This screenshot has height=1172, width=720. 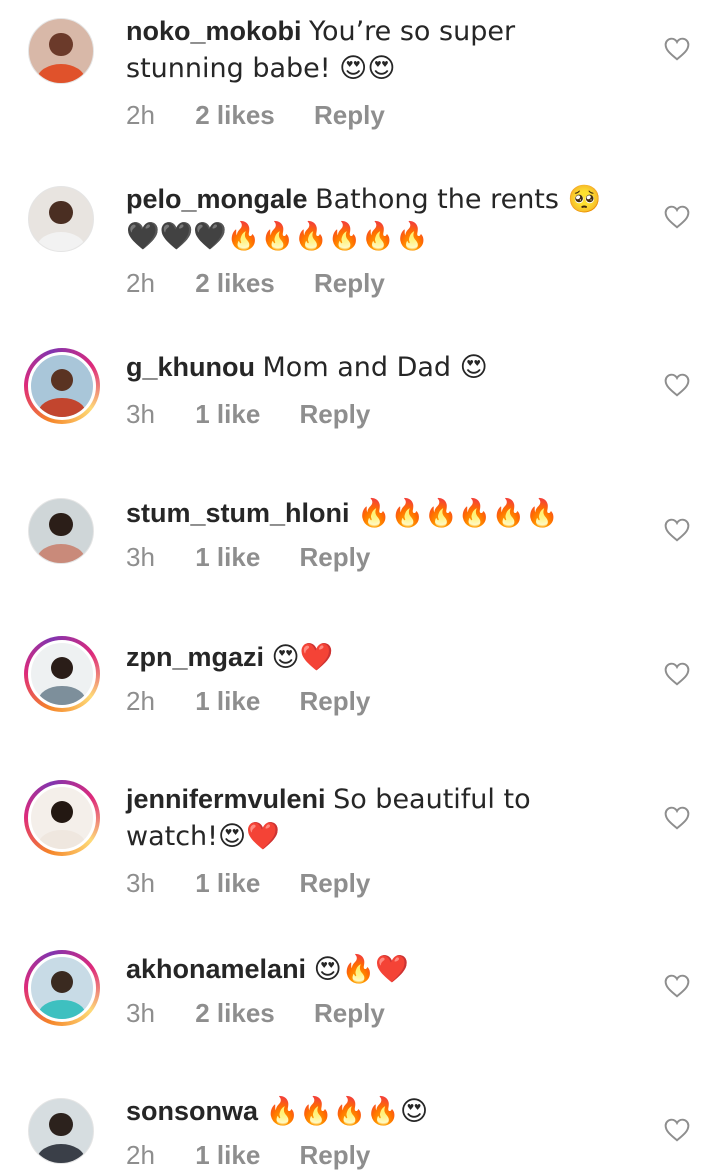 I want to click on comment-item: zpn_mgazi 😍❤️ 2h 1 like Reply, so click(x=360, y=696).